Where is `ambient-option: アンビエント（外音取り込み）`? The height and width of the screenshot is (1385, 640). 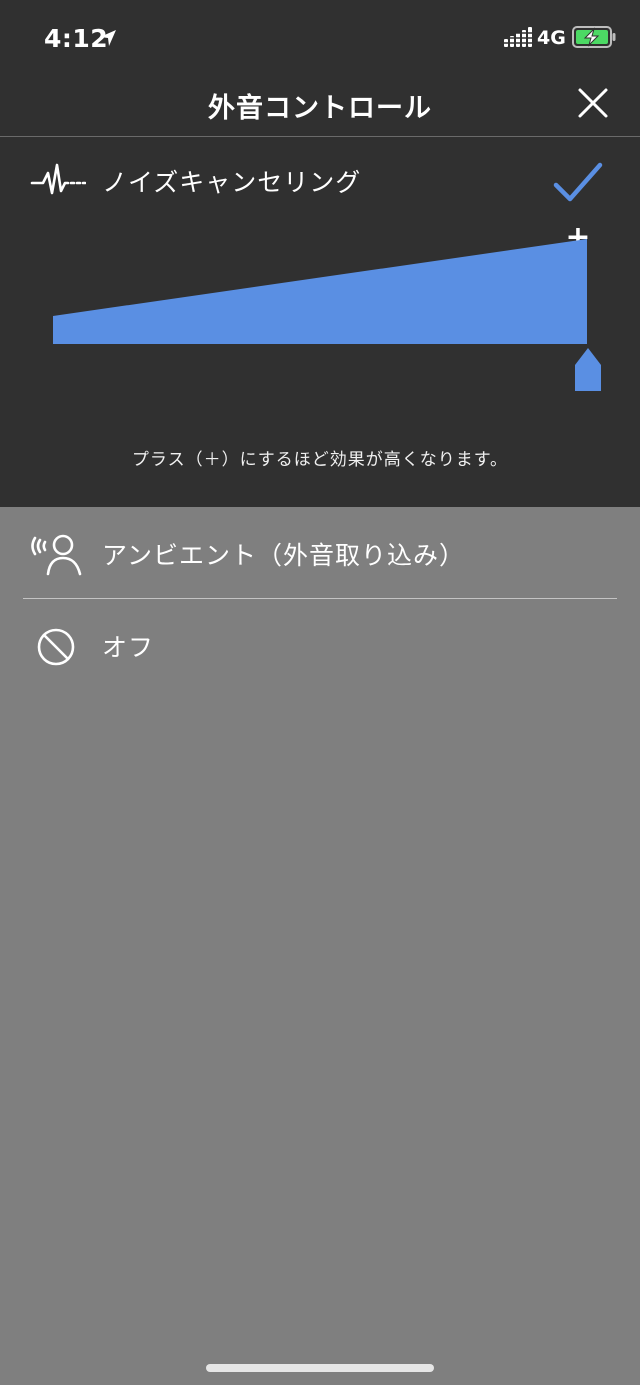
ambient-option: アンビエント（外音取り込み） is located at coordinates (320, 554).